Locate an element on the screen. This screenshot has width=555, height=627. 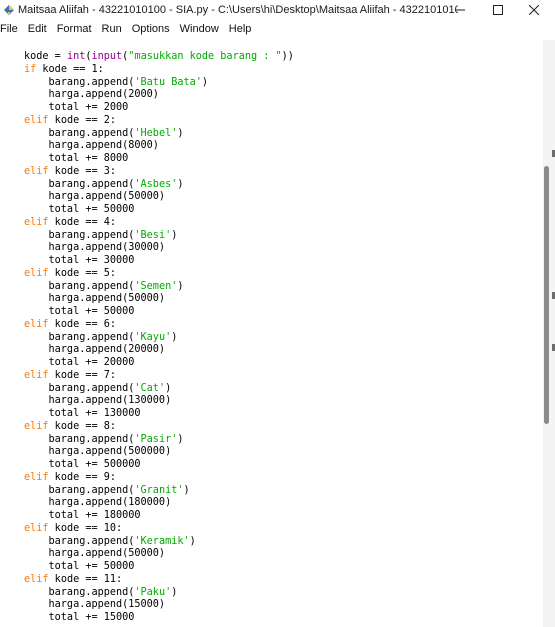
code-line: barang.append('Cat') is located at coordinates (159, 389).